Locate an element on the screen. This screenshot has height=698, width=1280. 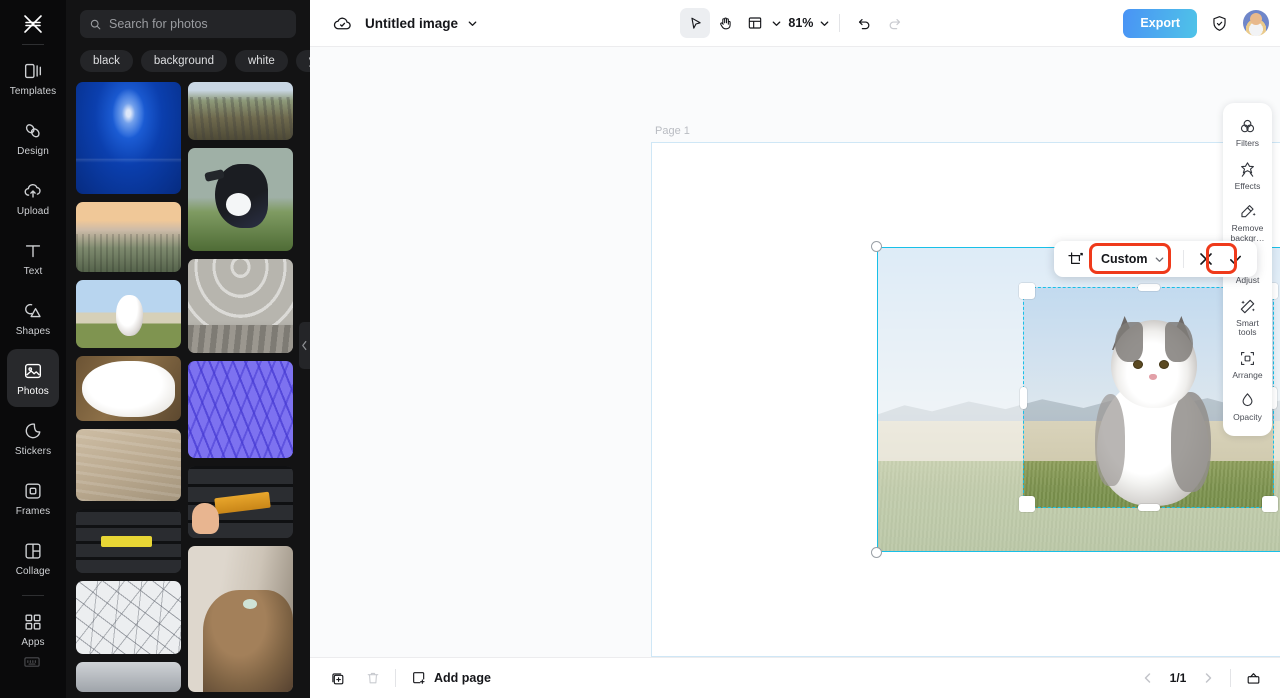
photo-grid-column-left is located at coordinates (128, 387).